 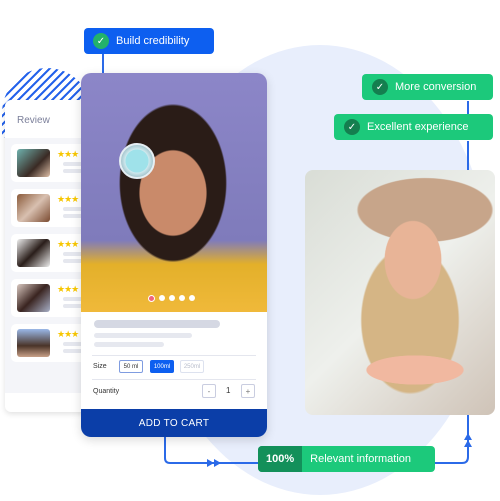 I want to click on relevant-percent: 100%, so click(x=280, y=459).